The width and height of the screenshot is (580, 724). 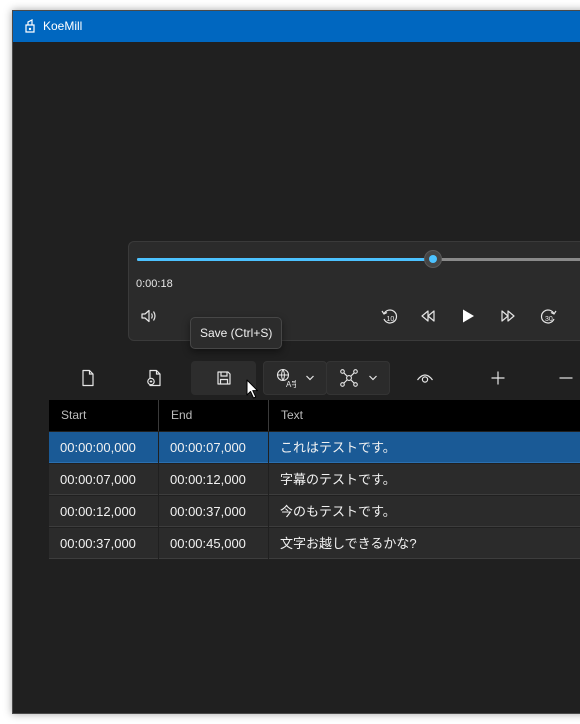 I want to click on cell-start: 00:00:37,000, so click(x=103, y=543).